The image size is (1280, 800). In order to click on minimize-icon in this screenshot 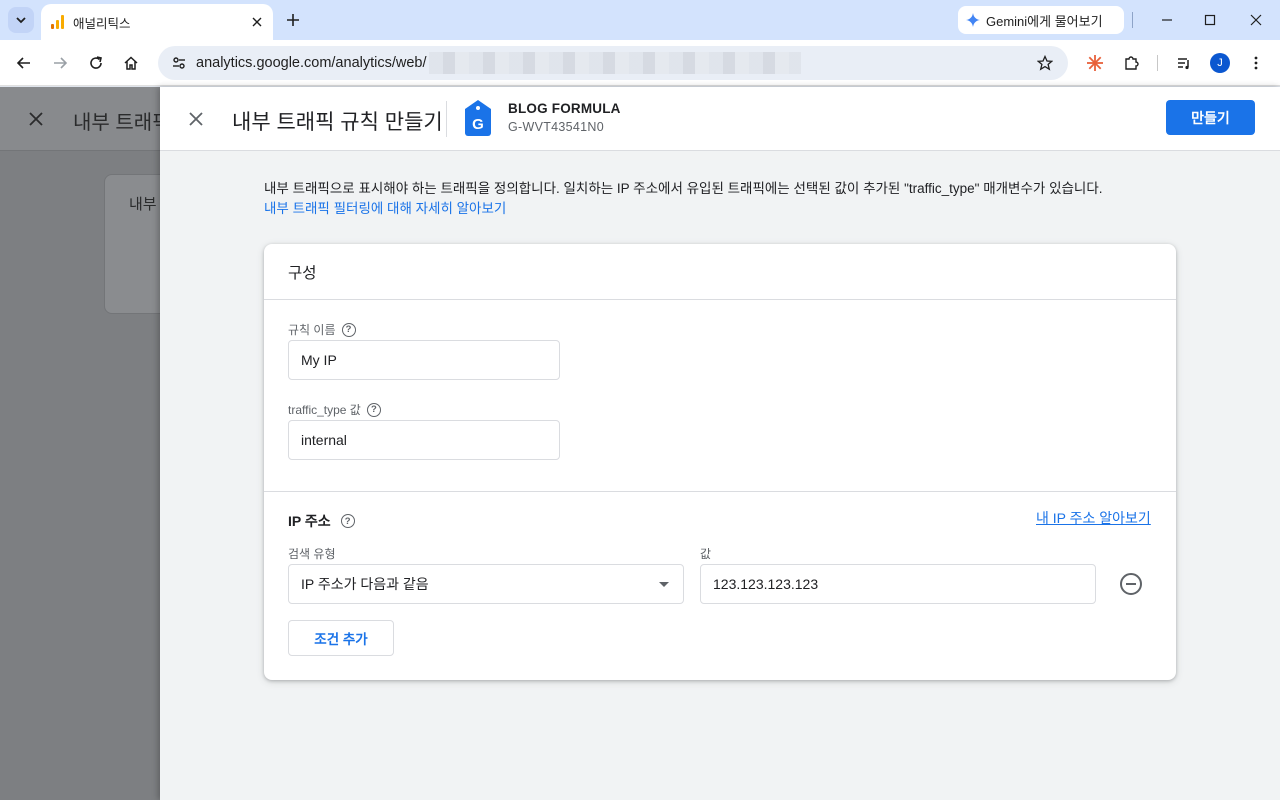, I will do `click(1167, 20)`.